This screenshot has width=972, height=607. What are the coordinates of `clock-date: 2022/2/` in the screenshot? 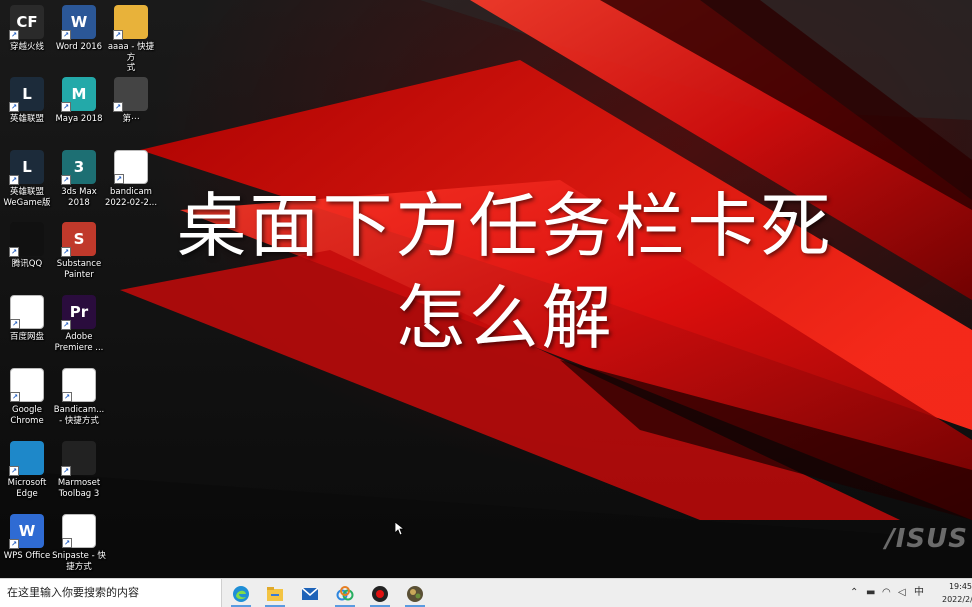 It's located at (957, 599).